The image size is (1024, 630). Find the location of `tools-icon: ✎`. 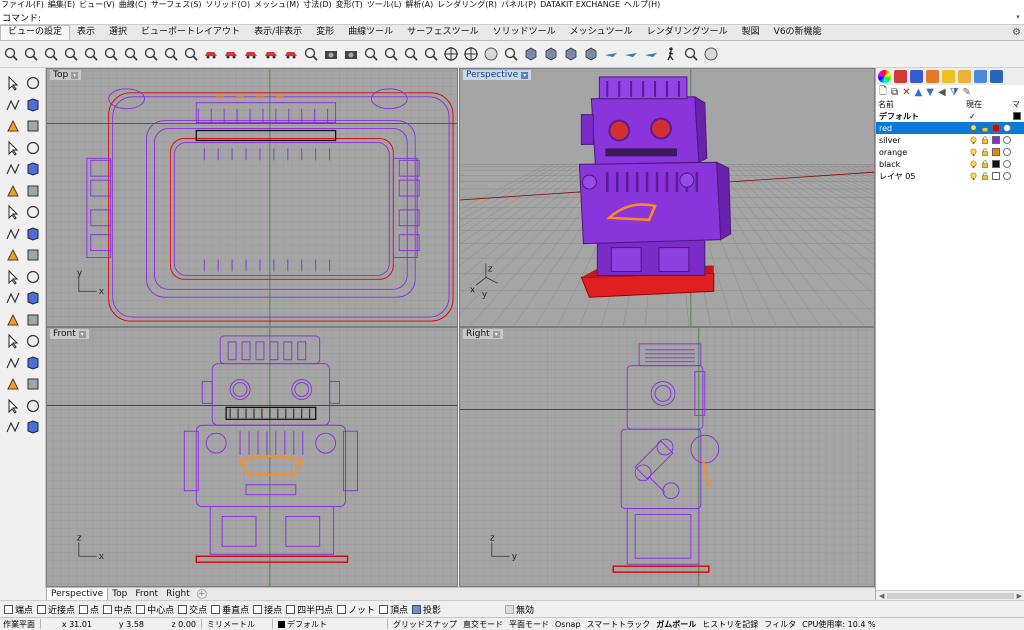

tools-icon: ✎ is located at coordinates (967, 92).